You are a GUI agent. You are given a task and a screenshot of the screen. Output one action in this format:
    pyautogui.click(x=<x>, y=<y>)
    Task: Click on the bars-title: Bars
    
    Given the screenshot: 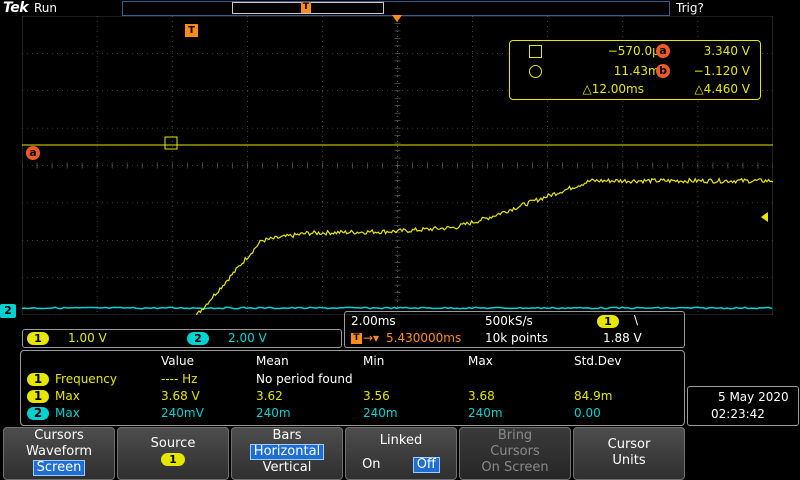 What is the action you would take?
    pyautogui.click(x=287, y=435)
    